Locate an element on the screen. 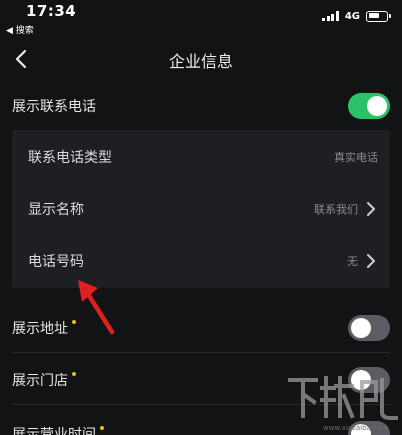 The height and width of the screenshot is (435, 402). status-time: 17:34 is located at coordinates (51, 11).